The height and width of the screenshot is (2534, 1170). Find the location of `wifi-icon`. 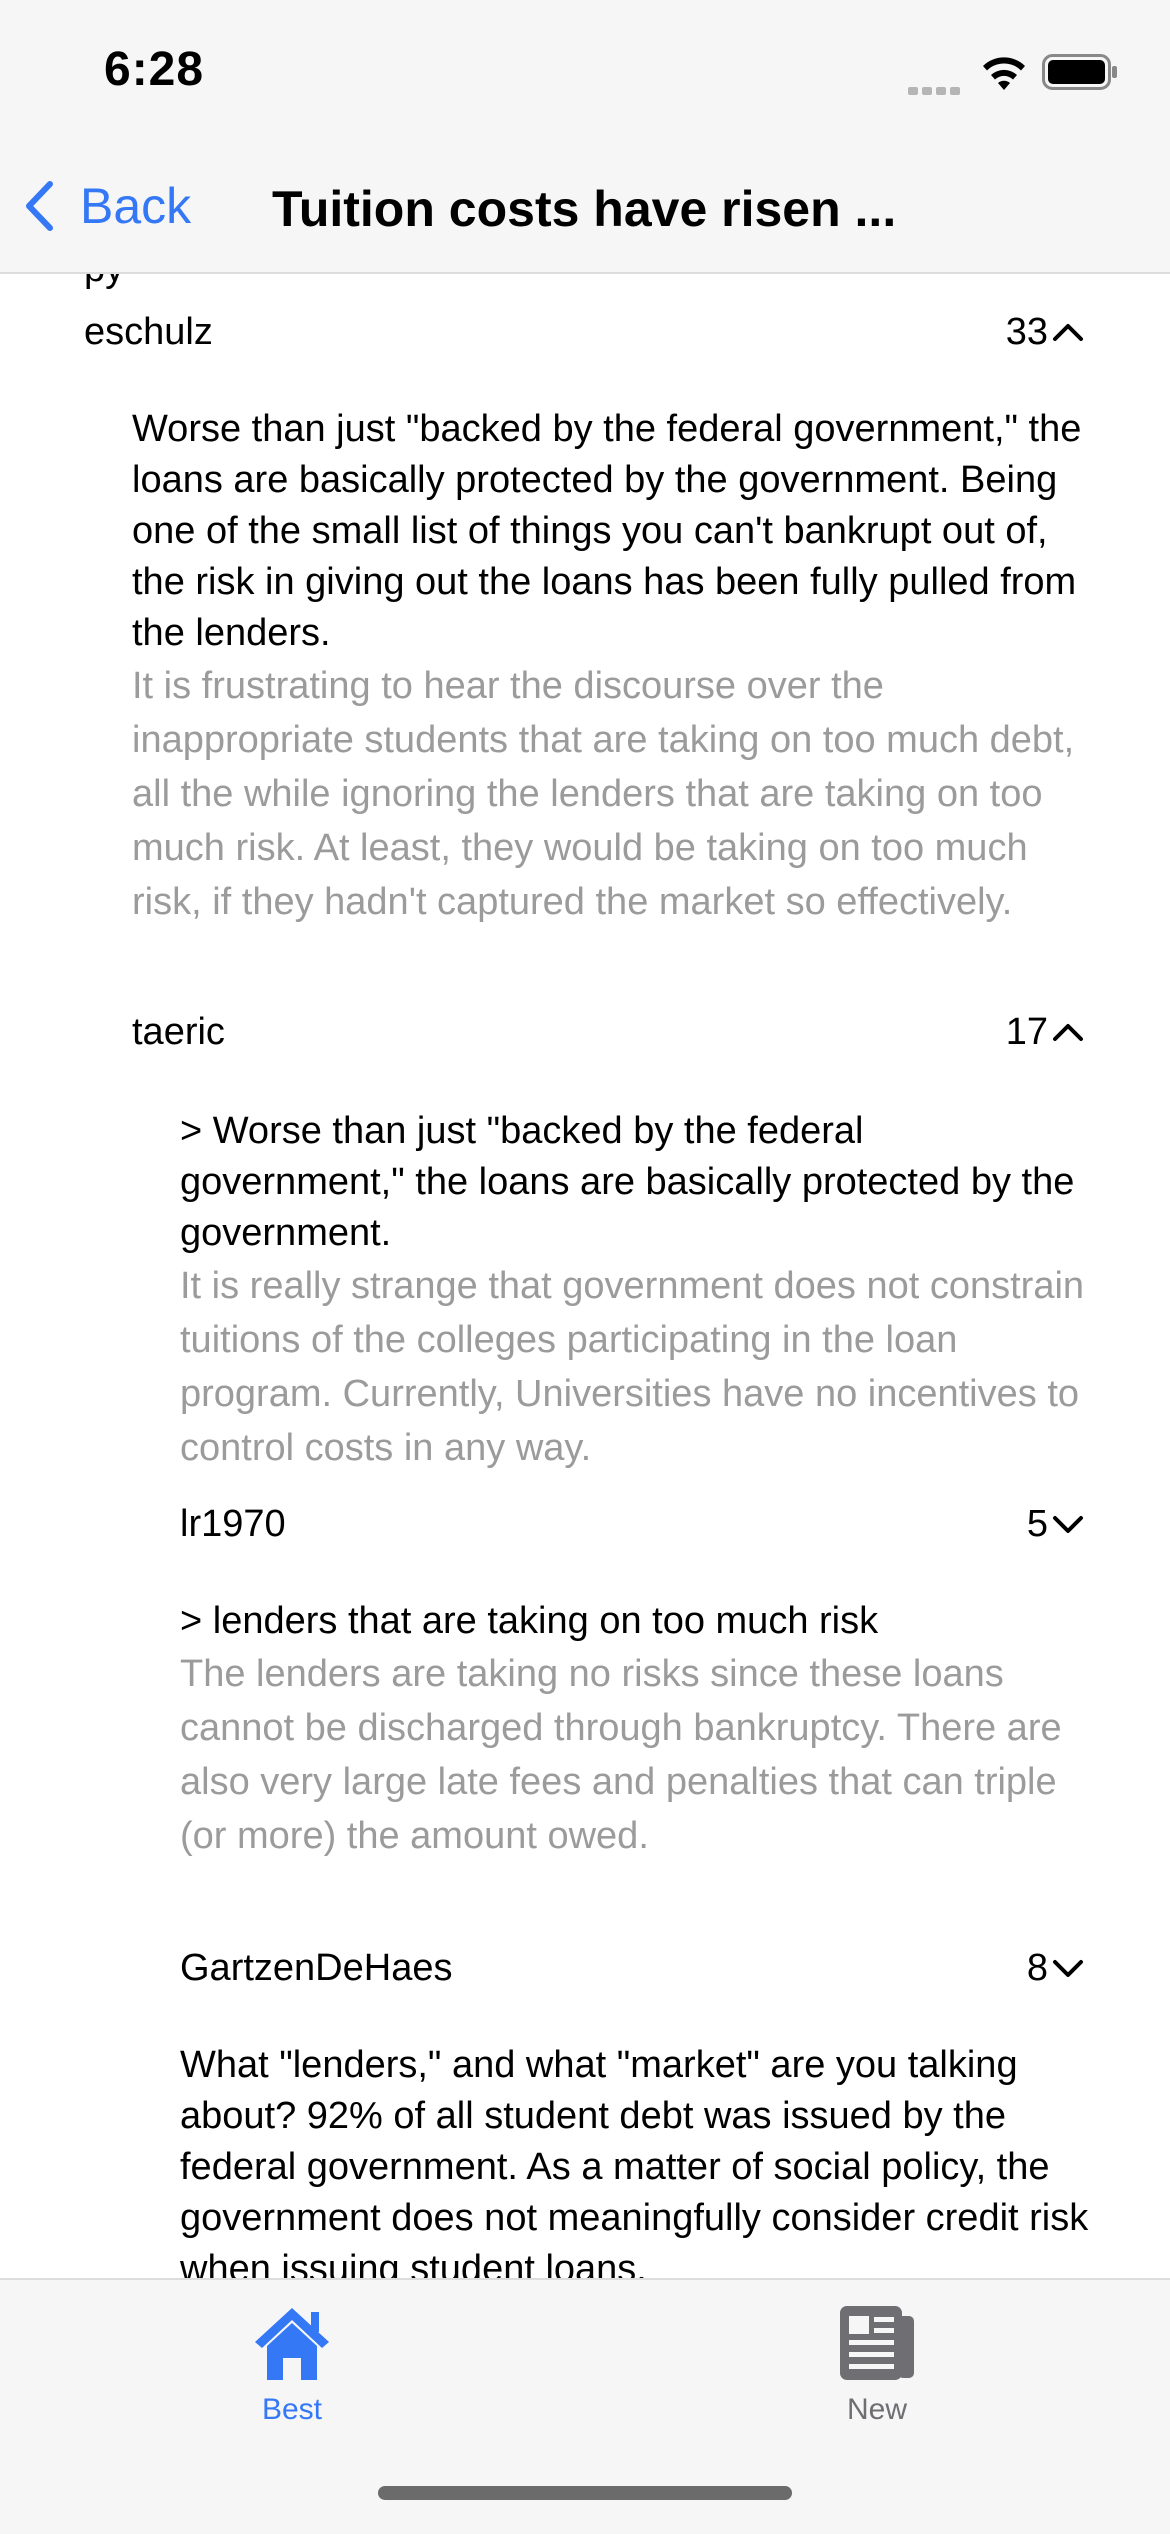

wifi-icon is located at coordinates (1004, 73).